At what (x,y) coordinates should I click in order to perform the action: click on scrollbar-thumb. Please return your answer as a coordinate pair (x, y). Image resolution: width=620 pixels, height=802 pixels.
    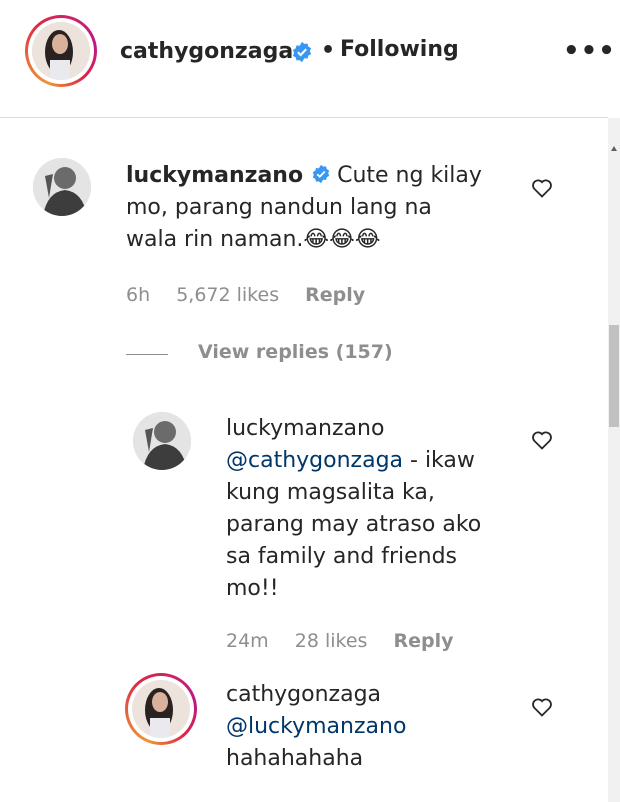
    Looking at the image, I should click on (614, 376).